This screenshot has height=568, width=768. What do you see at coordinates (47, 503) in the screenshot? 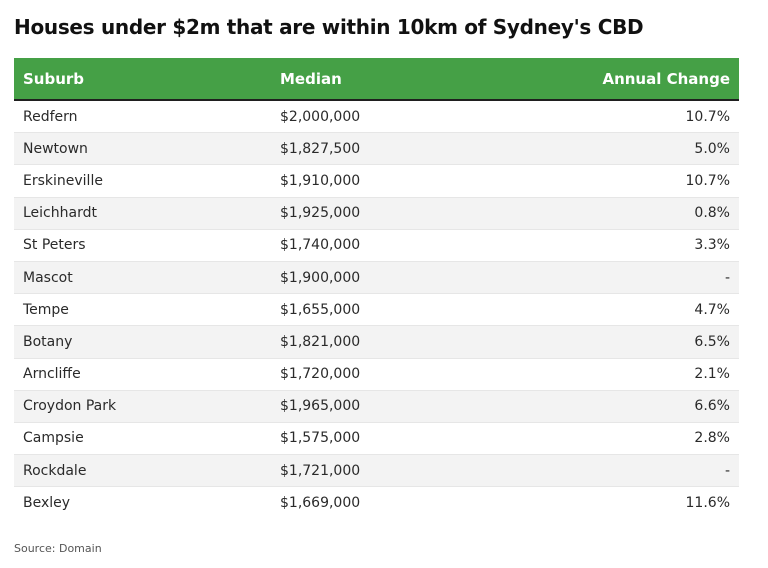
I see `suburb-cell: Bexley` at bounding box center [47, 503].